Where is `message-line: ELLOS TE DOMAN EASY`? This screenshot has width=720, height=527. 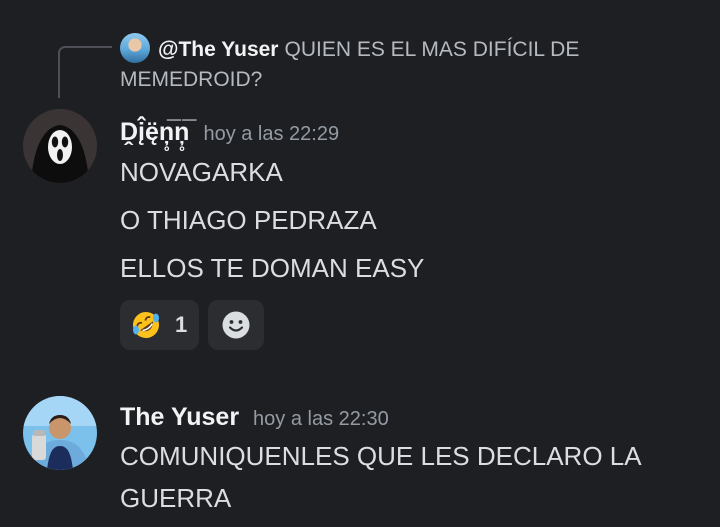
message-line: ELLOS TE DOMAN EASY is located at coordinates (272, 268).